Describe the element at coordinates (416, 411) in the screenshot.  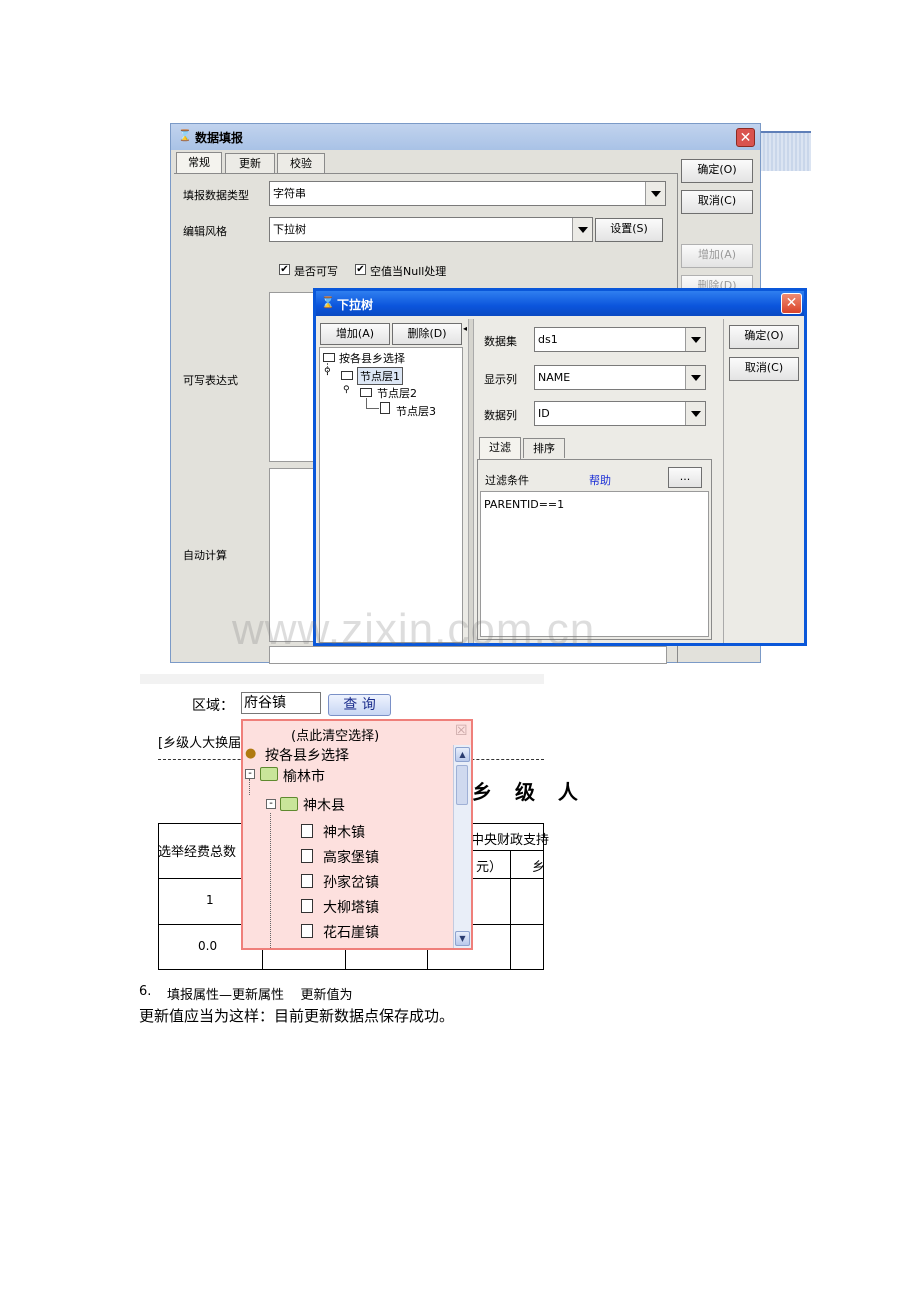
I see `tree-node-level3: 节点层3` at that location.